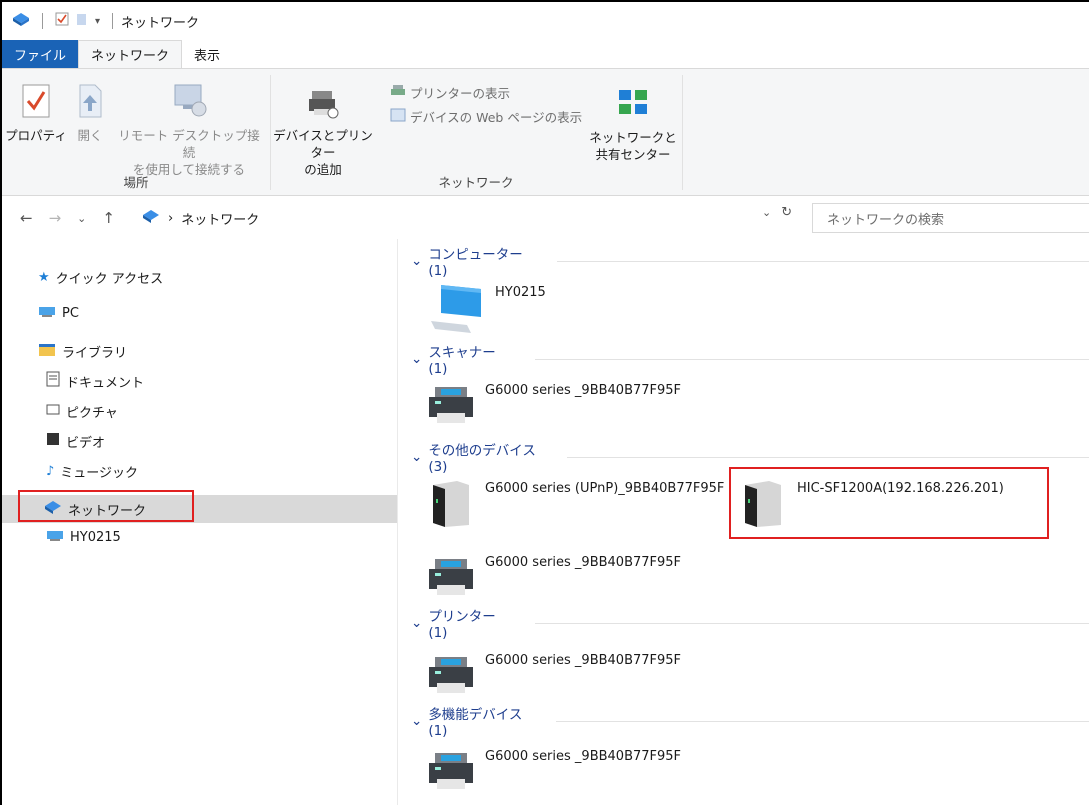  Describe the element at coordinates (50, 471) in the screenshot. I see `music-icon: ♪` at that location.